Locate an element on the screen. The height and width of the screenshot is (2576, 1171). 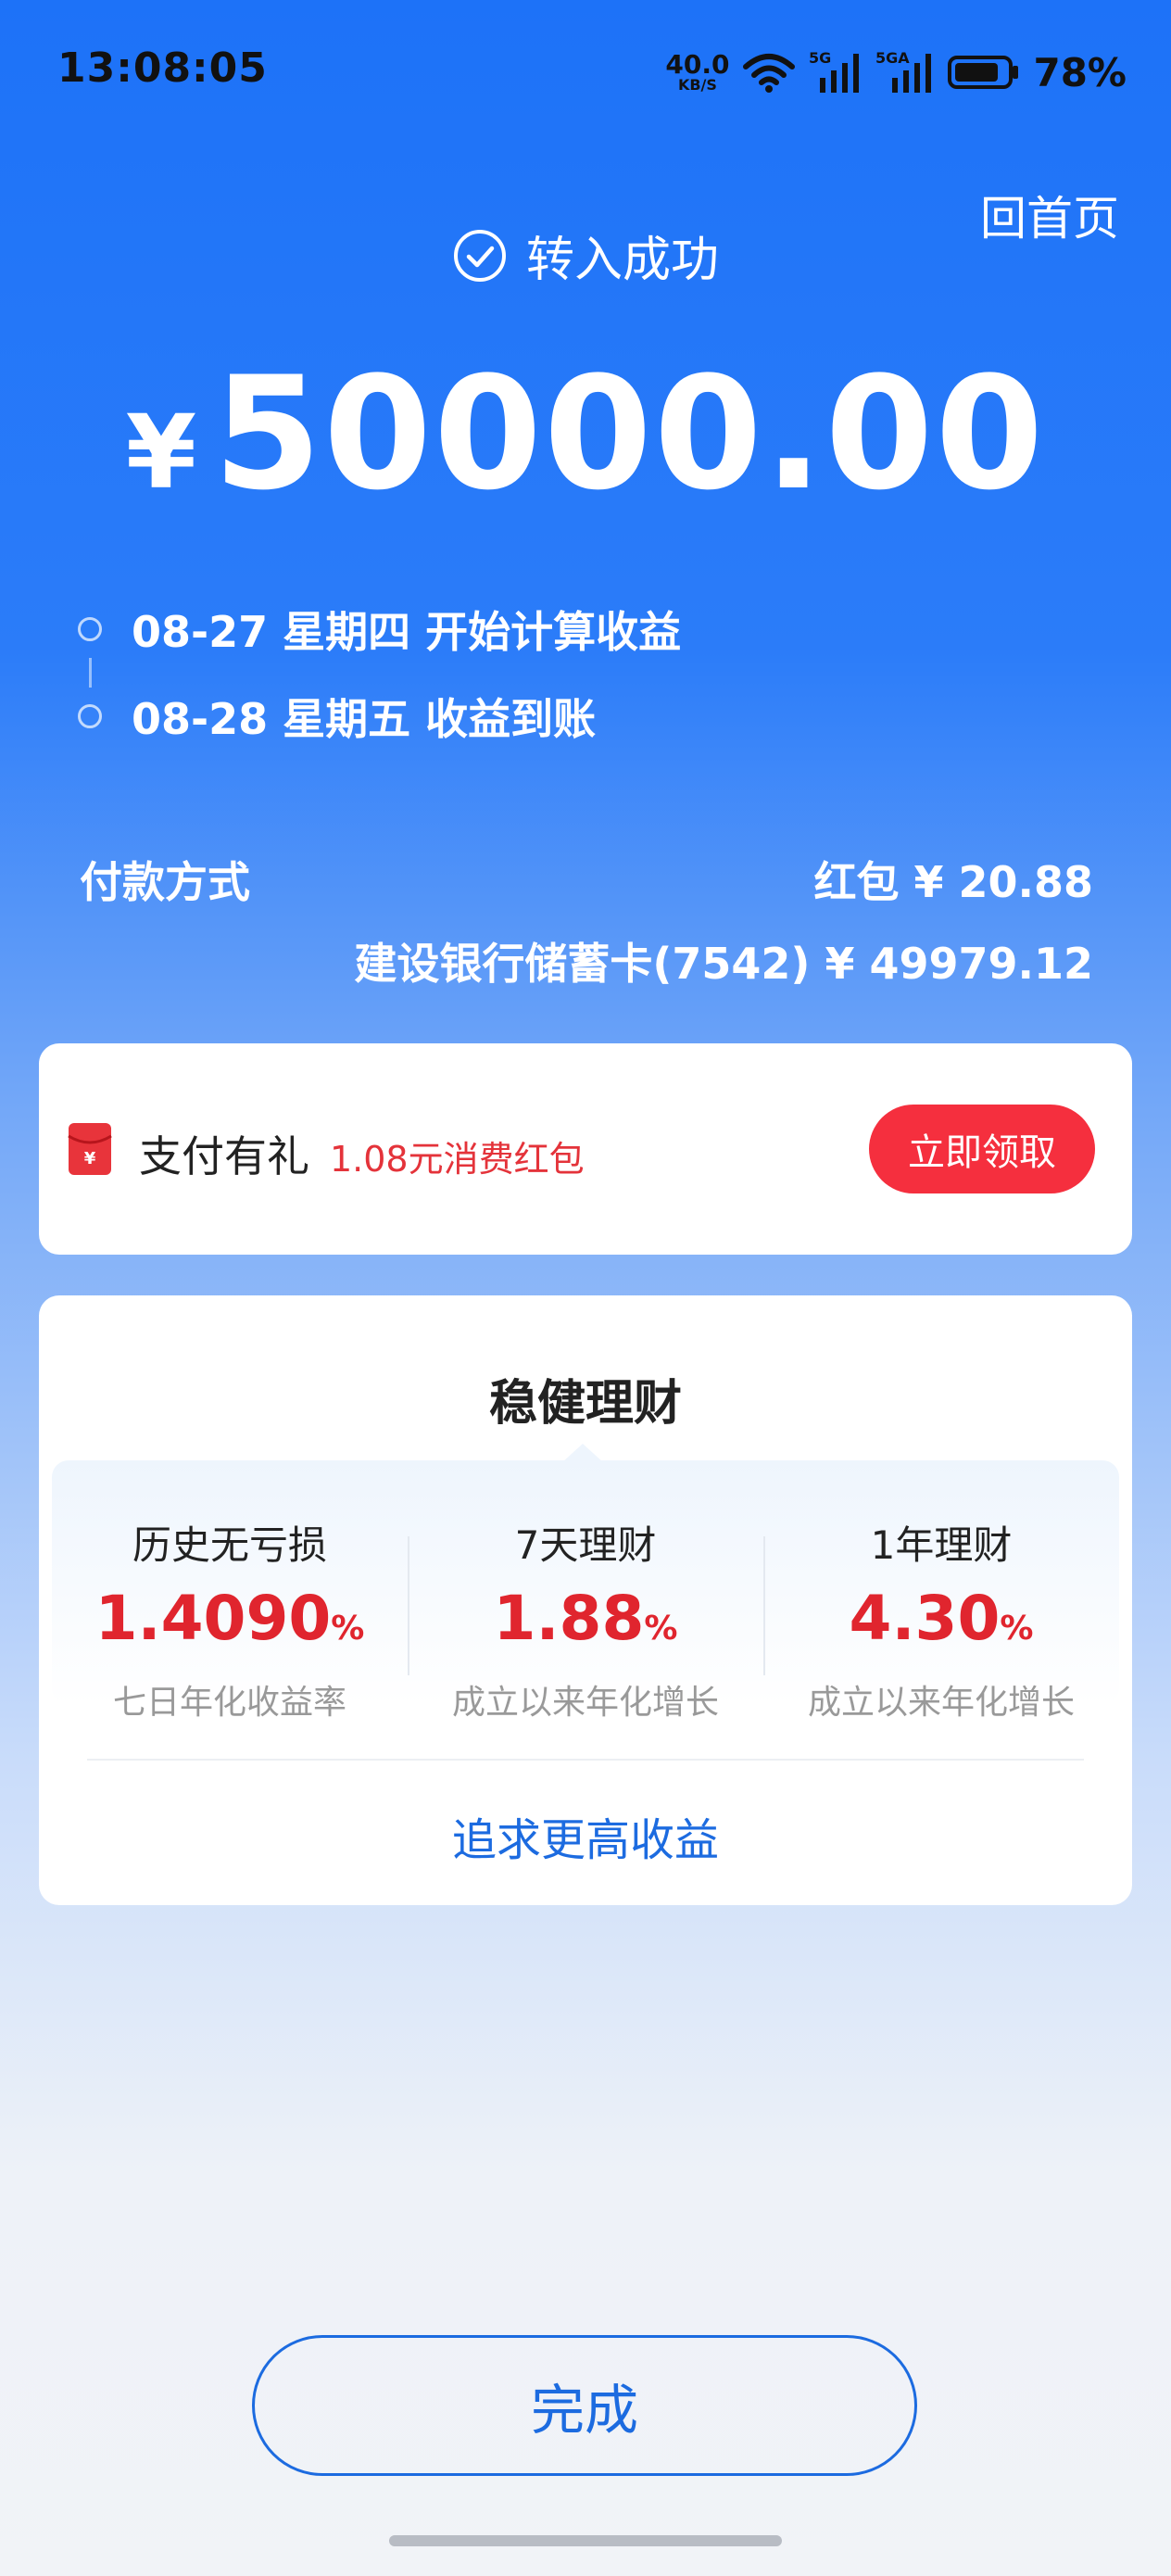
higher-returns-link: 追求更高收益 is located at coordinates (585, 1836).